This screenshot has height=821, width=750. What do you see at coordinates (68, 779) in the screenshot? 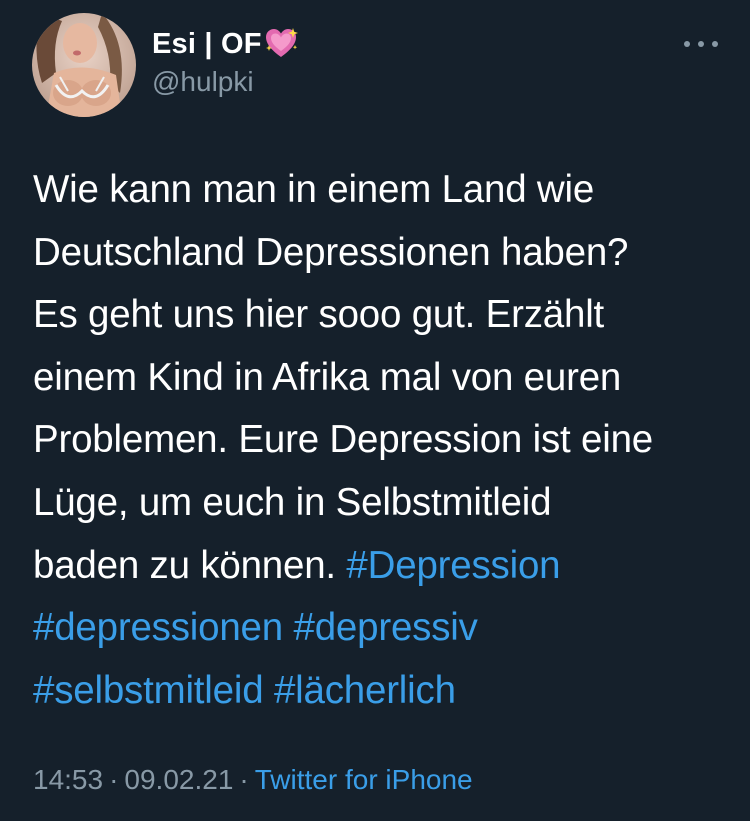
I see `tweet-time: 14:53` at bounding box center [68, 779].